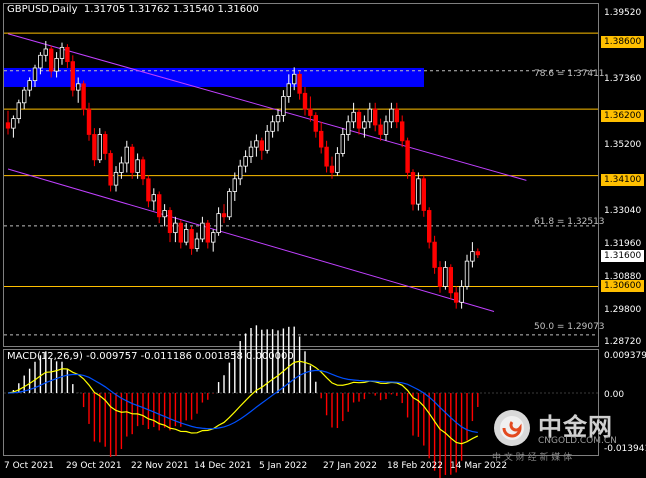  Describe the element at coordinates (623, 244) in the screenshot. I see `price-tick-label: 1.31960` at that location.